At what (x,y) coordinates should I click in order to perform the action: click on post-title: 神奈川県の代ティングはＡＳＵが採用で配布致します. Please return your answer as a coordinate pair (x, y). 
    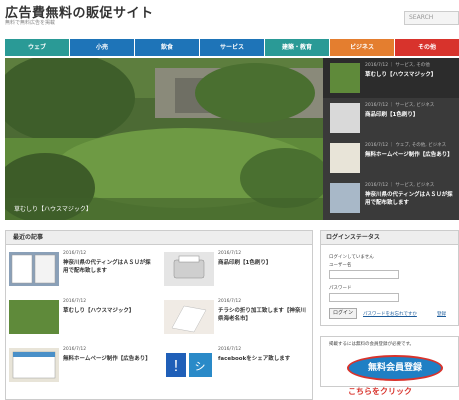
    Looking at the image, I should click on (109, 267).